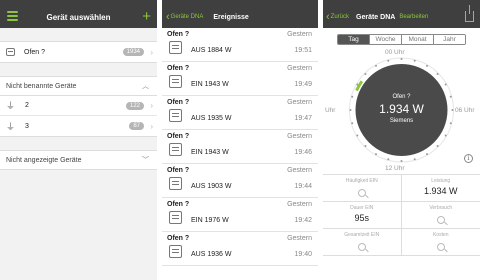  Describe the element at coordinates (145, 86) in the screenshot. I see `chevron-up-icon: ︿` at that location.